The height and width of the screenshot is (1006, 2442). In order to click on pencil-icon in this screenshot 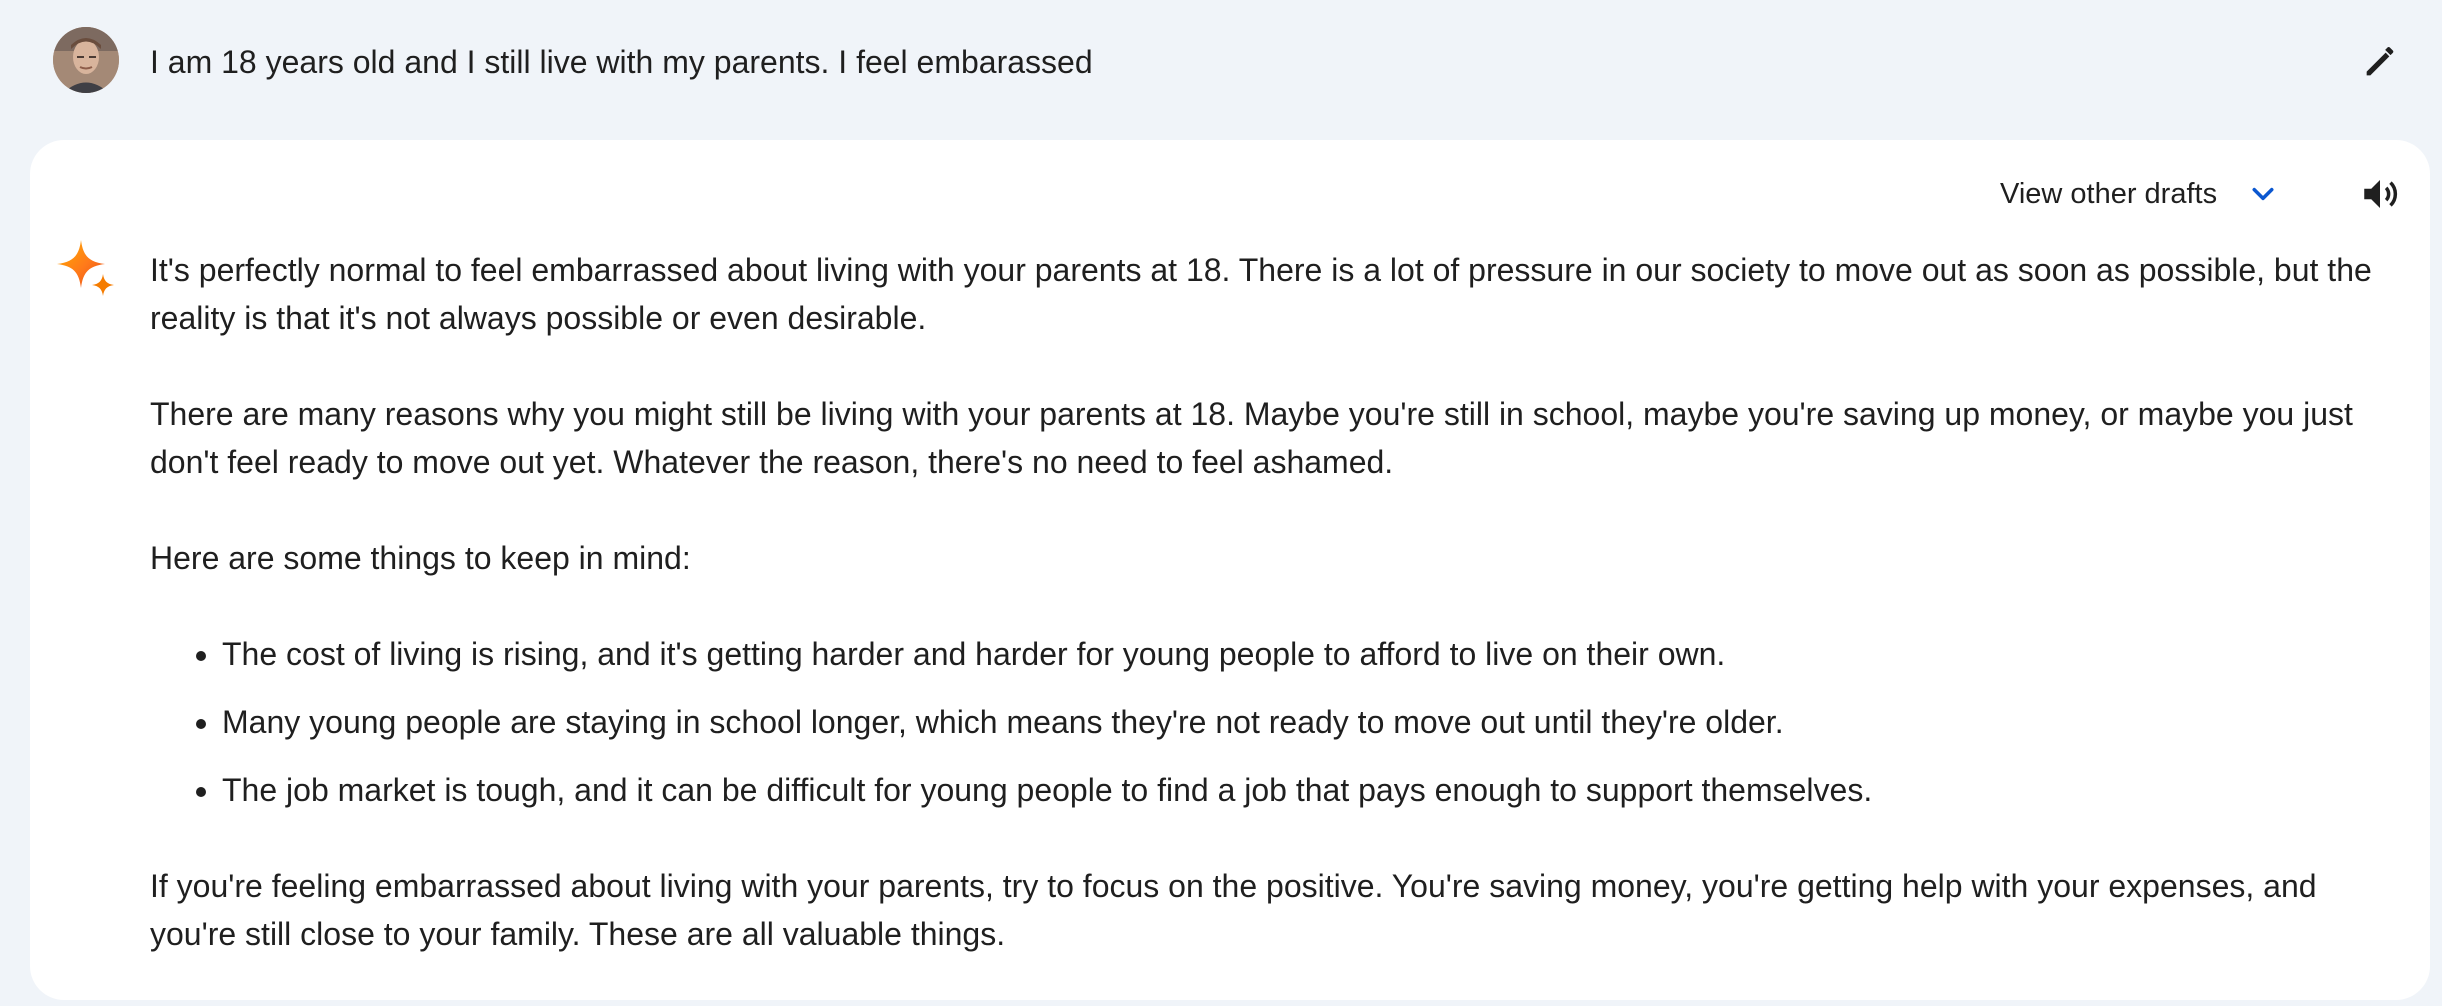, I will do `click(2380, 61)`.